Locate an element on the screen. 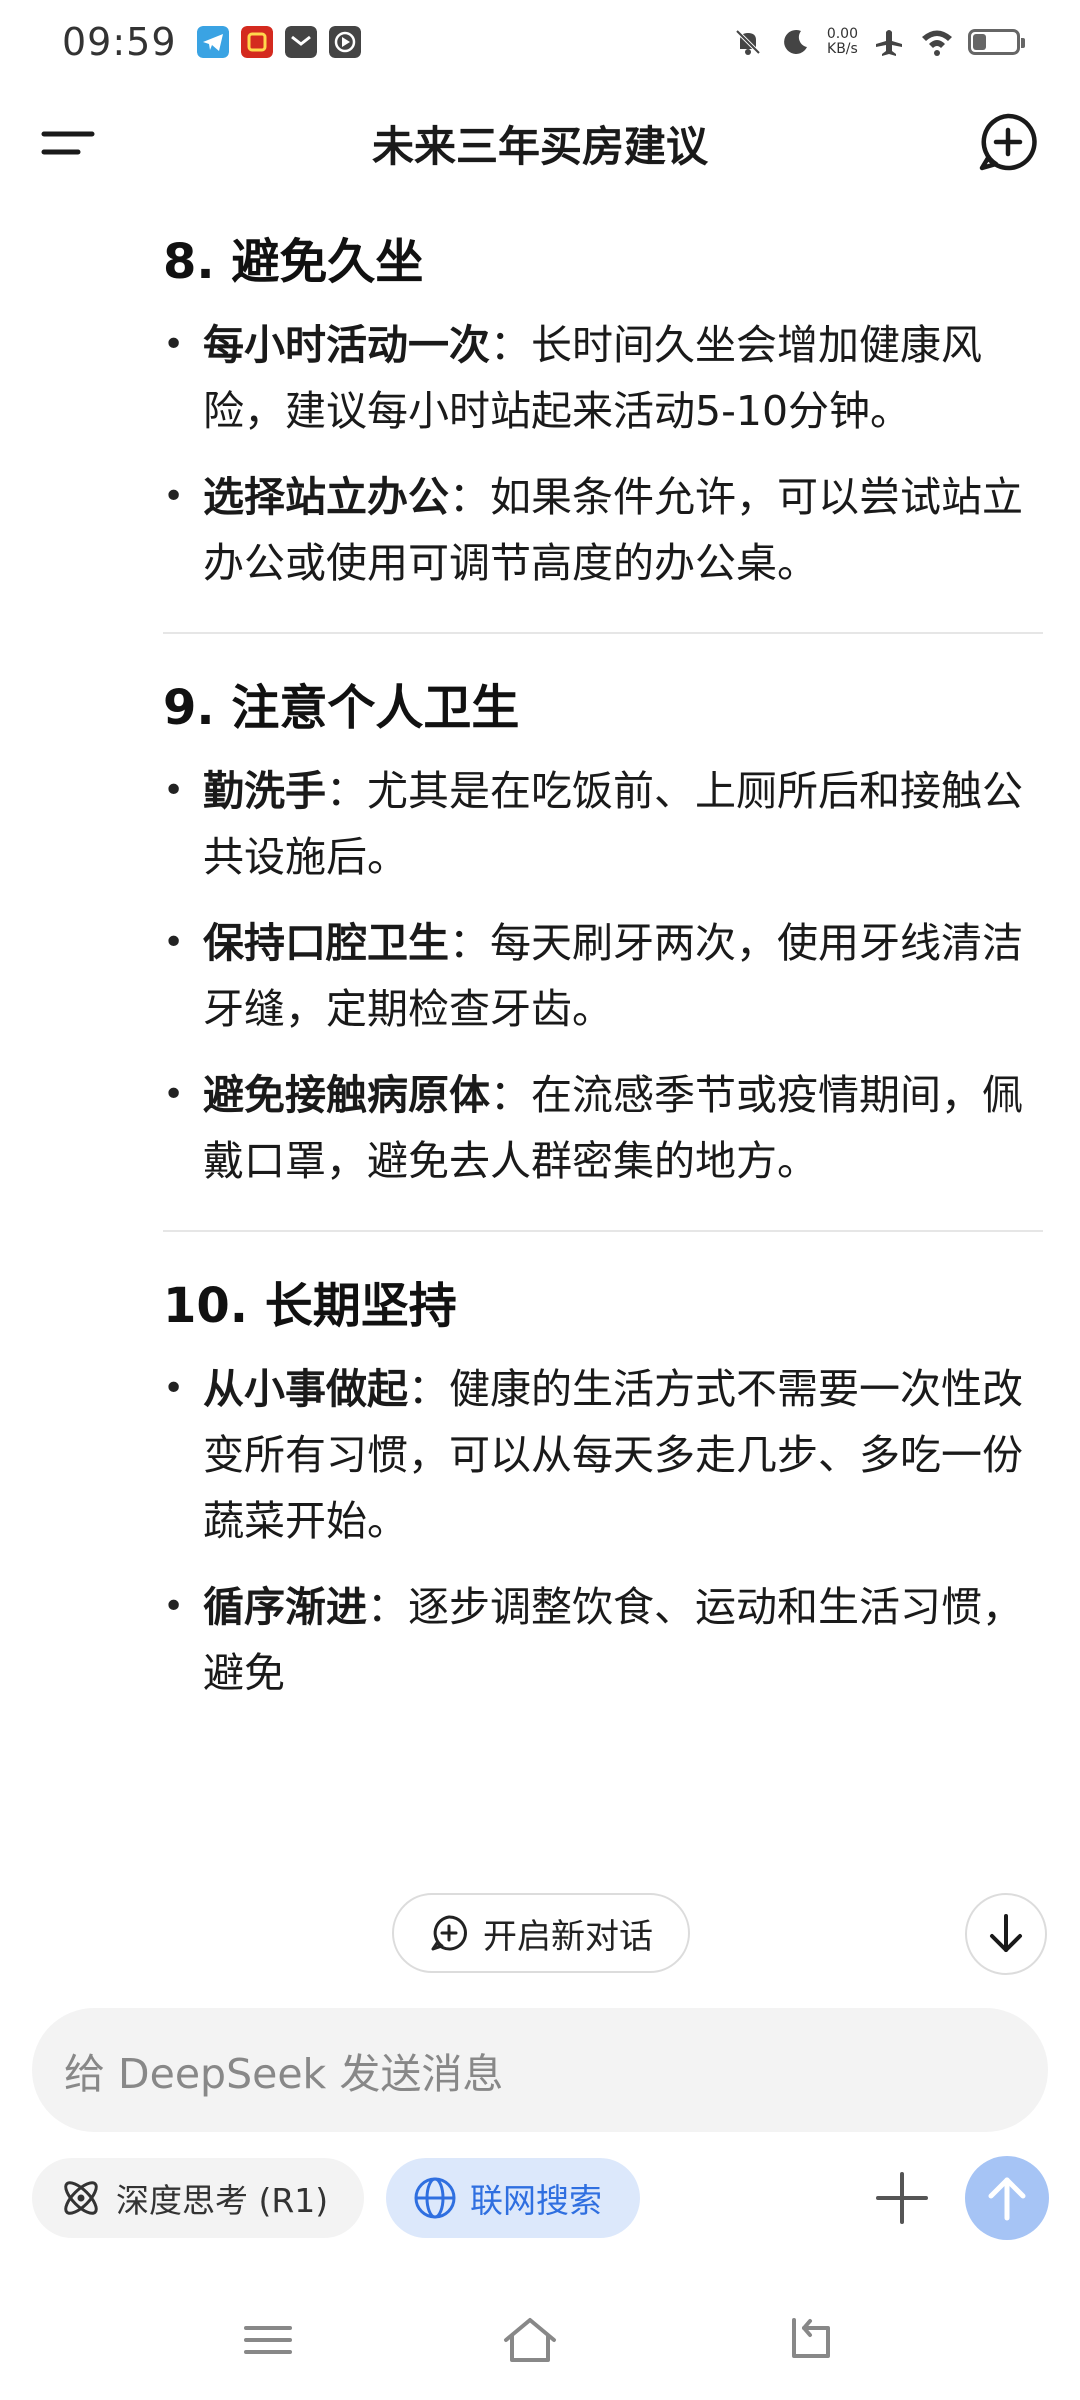 This screenshot has height=2400, width=1080. send-button is located at coordinates (1007, 2198).